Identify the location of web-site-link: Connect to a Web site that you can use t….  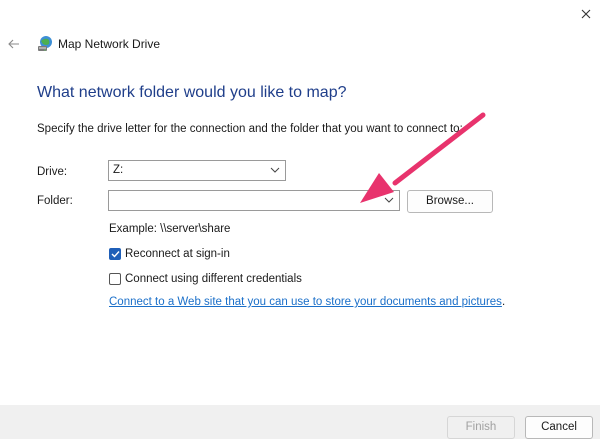
(305, 302).